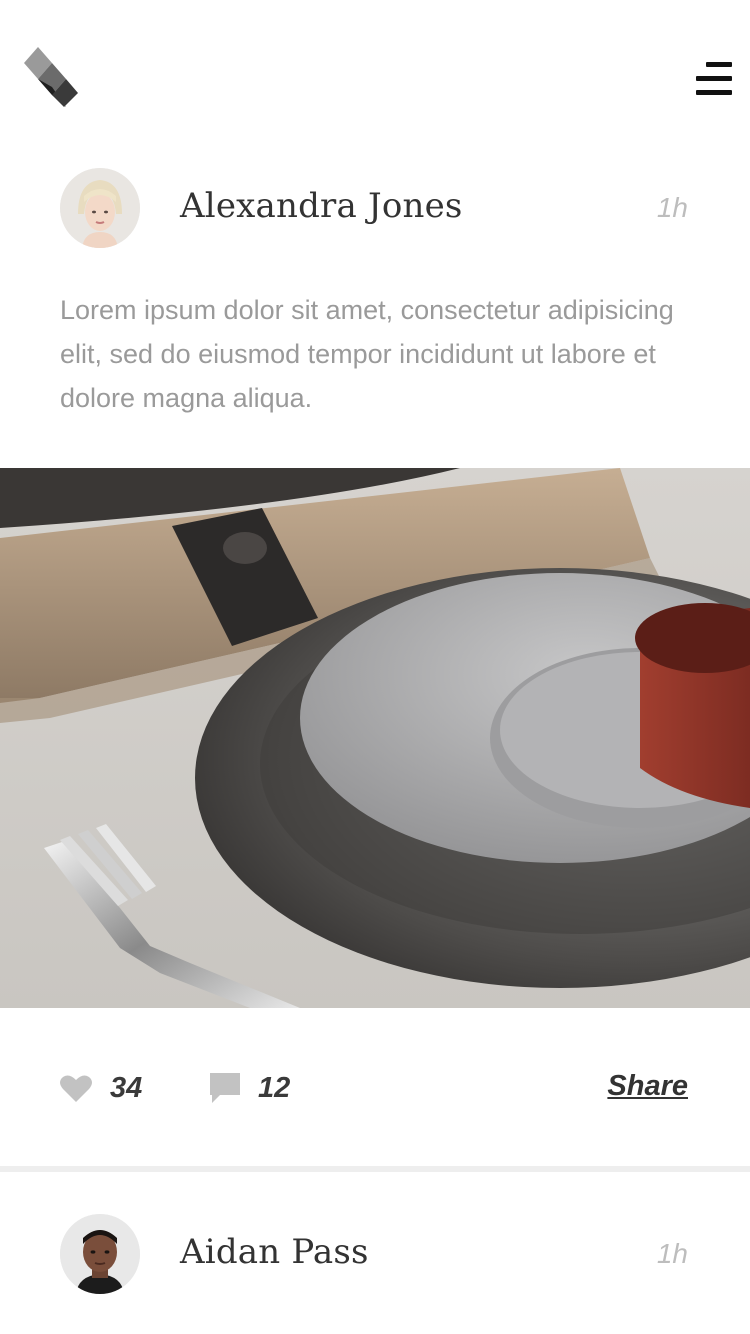  What do you see at coordinates (647, 1086) in the screenshot?
I see `share-link: Share` at bounding box center [647, 1086].